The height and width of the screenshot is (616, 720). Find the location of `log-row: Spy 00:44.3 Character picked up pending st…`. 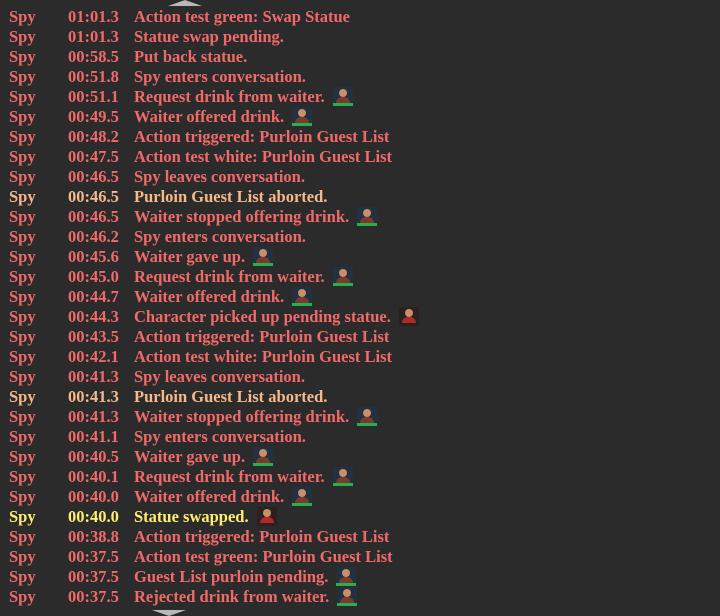

log-row: Spy 00:44.3 Character picked up pending st… is located at coordinates (360, 317).